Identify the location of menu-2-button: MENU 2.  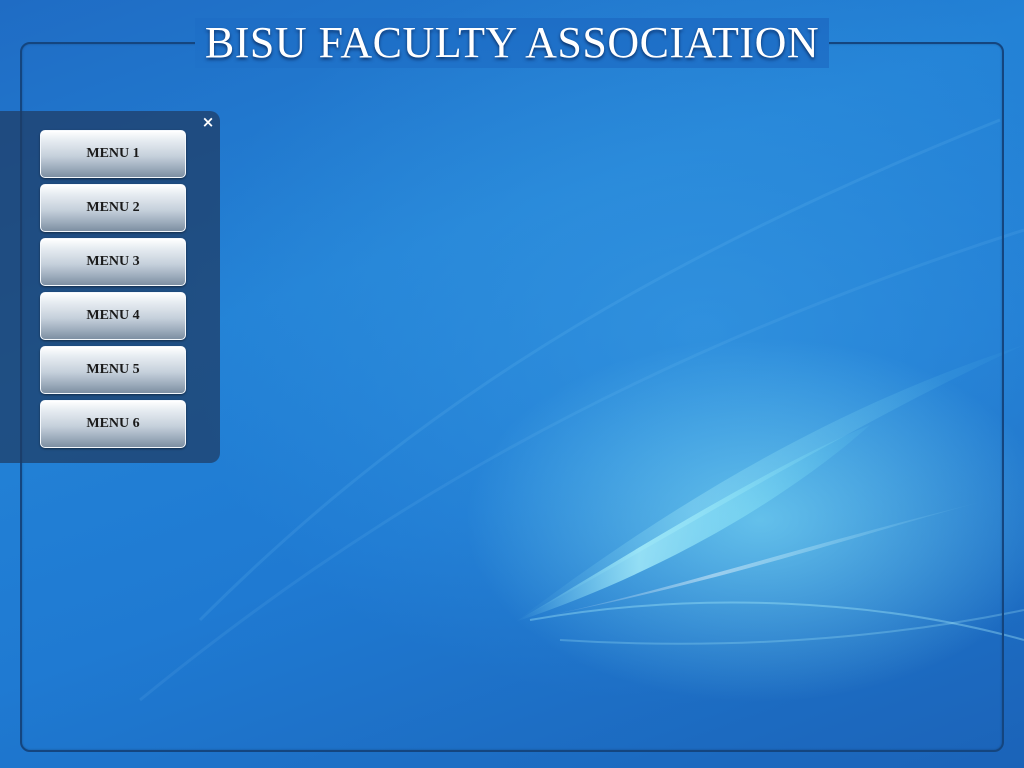
(113, 208).